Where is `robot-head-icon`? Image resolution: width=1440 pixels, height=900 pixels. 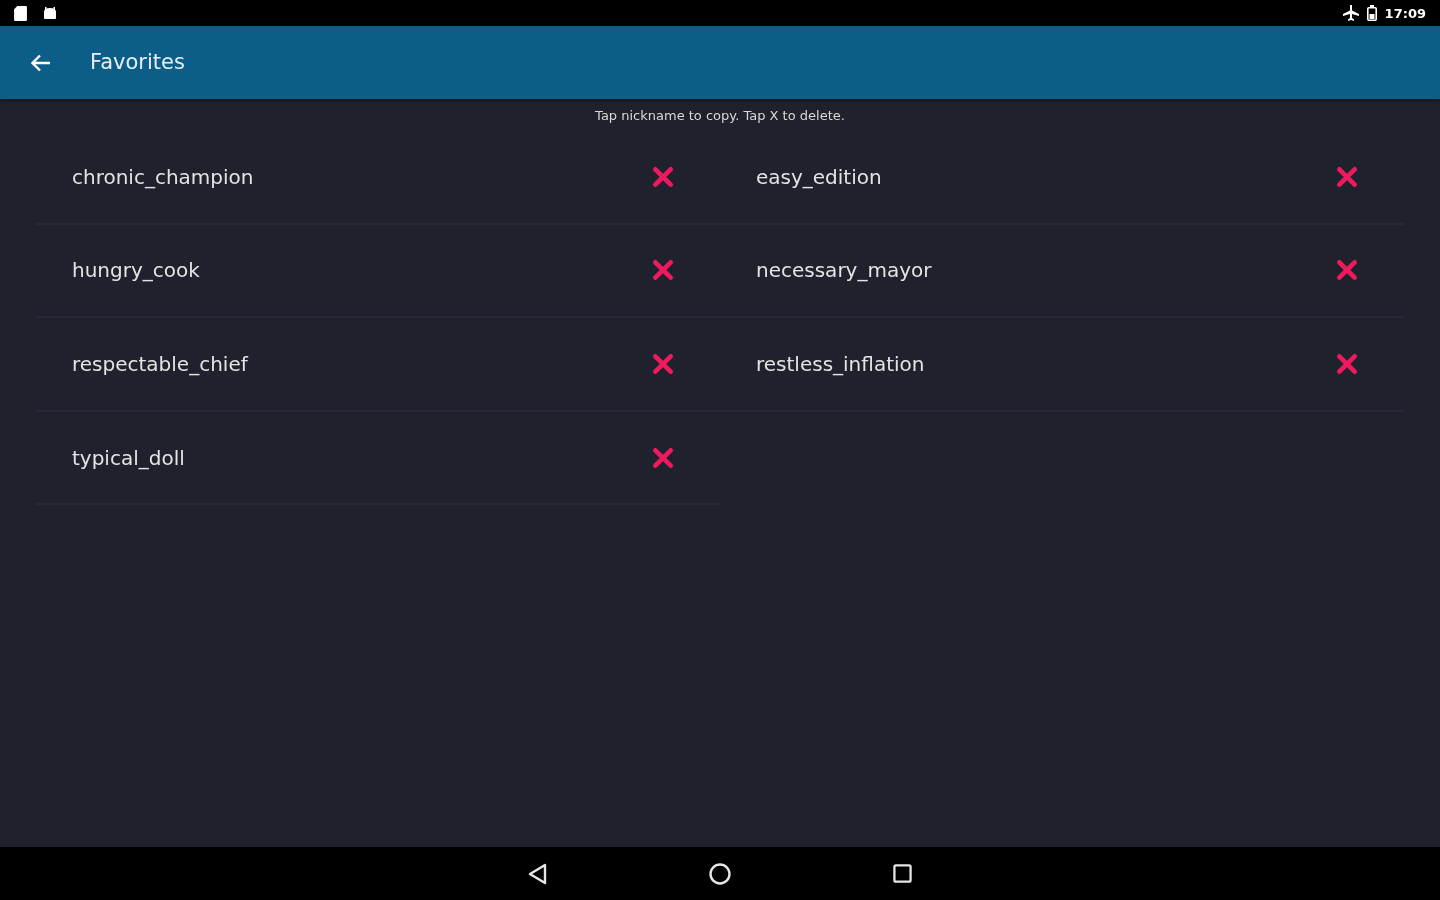 robot-head-icon is located at coordinates (50, 13).